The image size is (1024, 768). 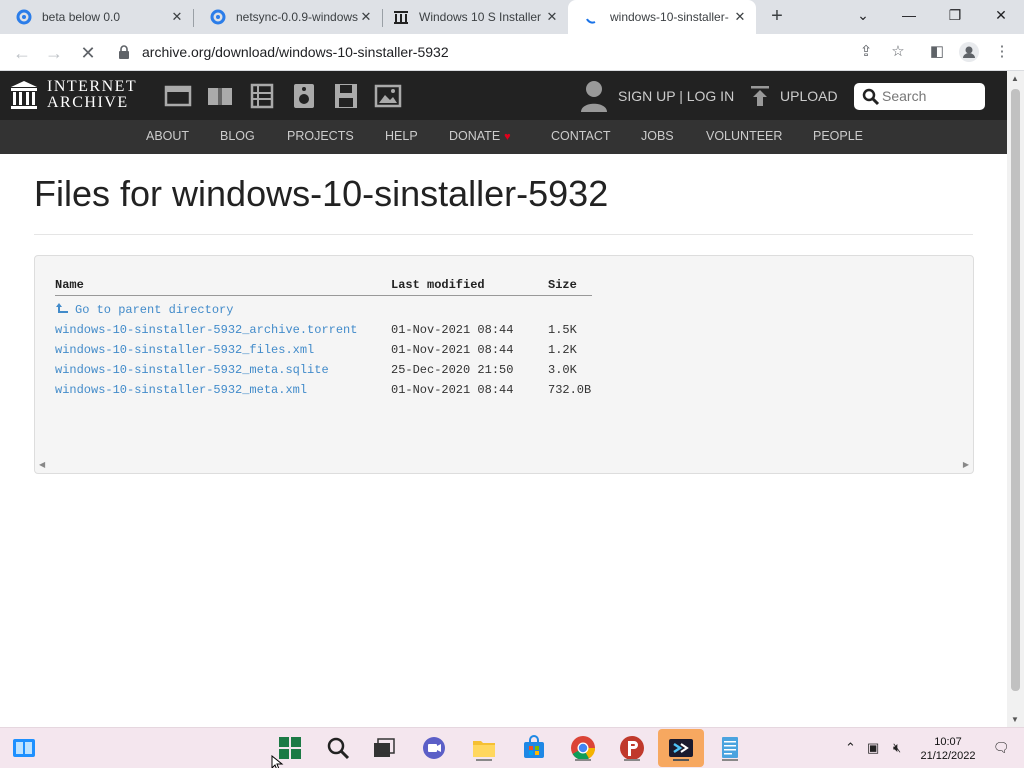 I want to click on nav-volunteer: VOLUNTEER, so click(x=744, y=136).